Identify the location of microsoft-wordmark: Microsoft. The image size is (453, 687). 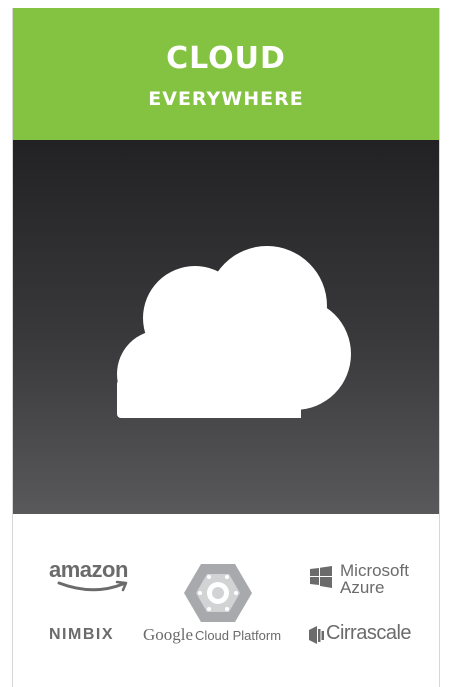
(374, 570).